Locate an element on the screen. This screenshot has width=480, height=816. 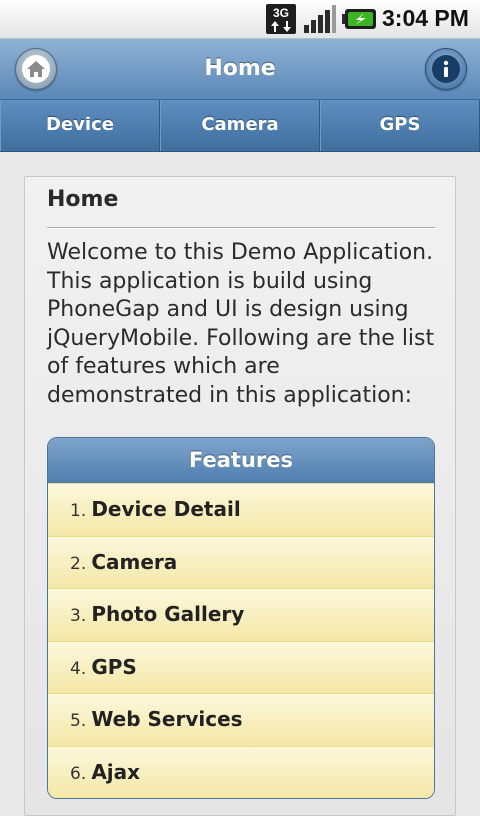
feature-label: Ajax is located at coordinates (116, 771).